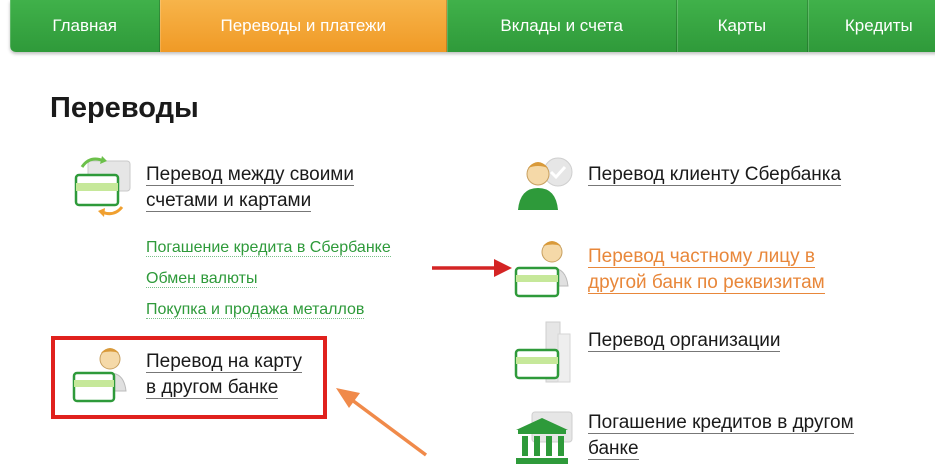 The image size is (935, 468). I want to click on annotation-arrows, so click(424, 358).